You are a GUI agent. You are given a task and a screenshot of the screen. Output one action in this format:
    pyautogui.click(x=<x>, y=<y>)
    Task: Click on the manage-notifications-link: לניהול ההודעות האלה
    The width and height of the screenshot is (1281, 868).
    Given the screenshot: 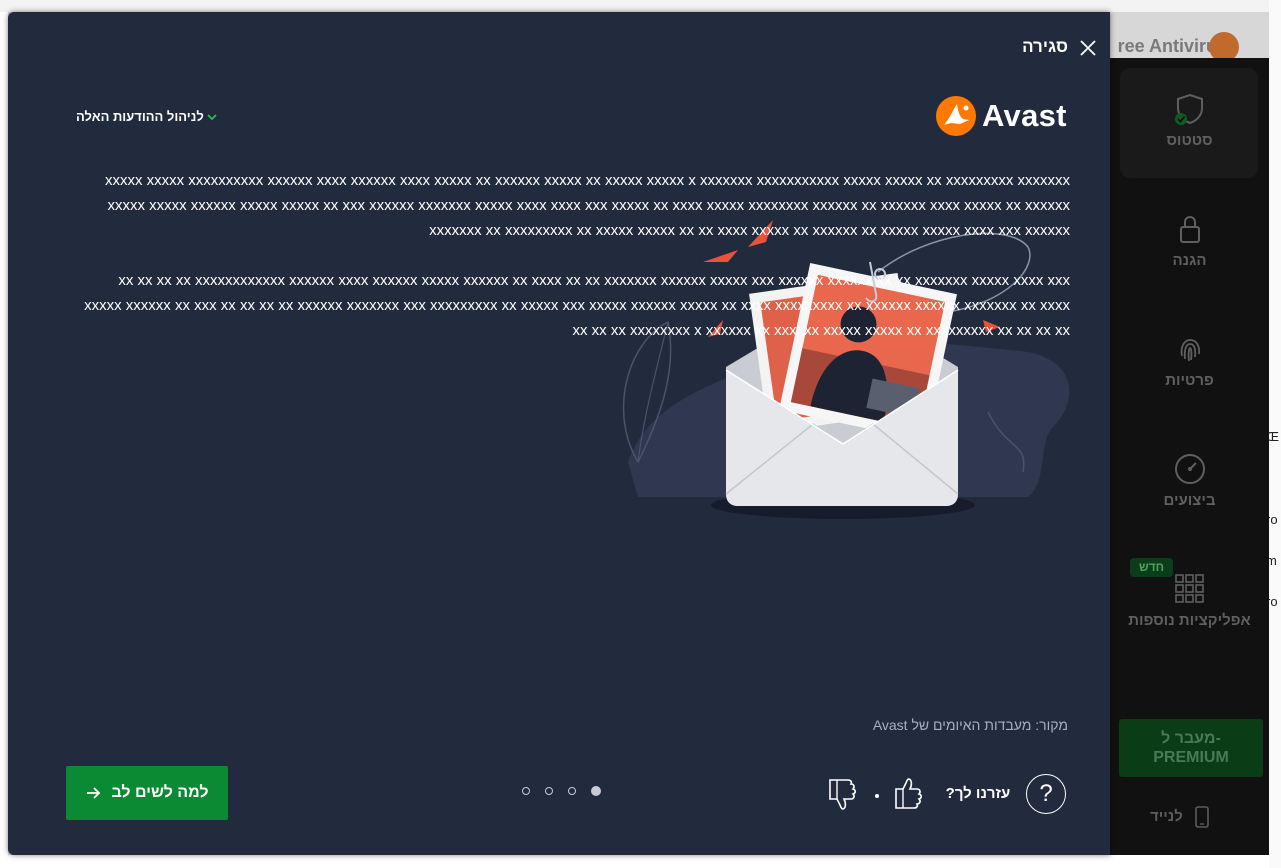 What is the action you would take?
    pyautogui.click(x=146, y=116)
    